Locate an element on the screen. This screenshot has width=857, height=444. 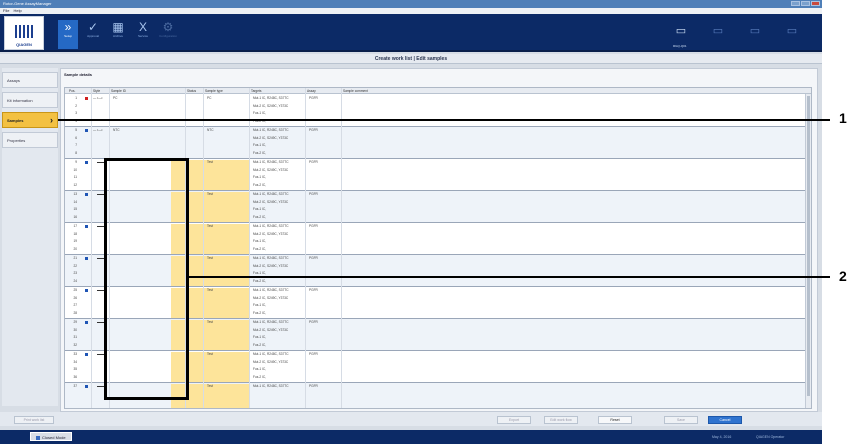
position-number: 3 is located at coordinates (76, 113).